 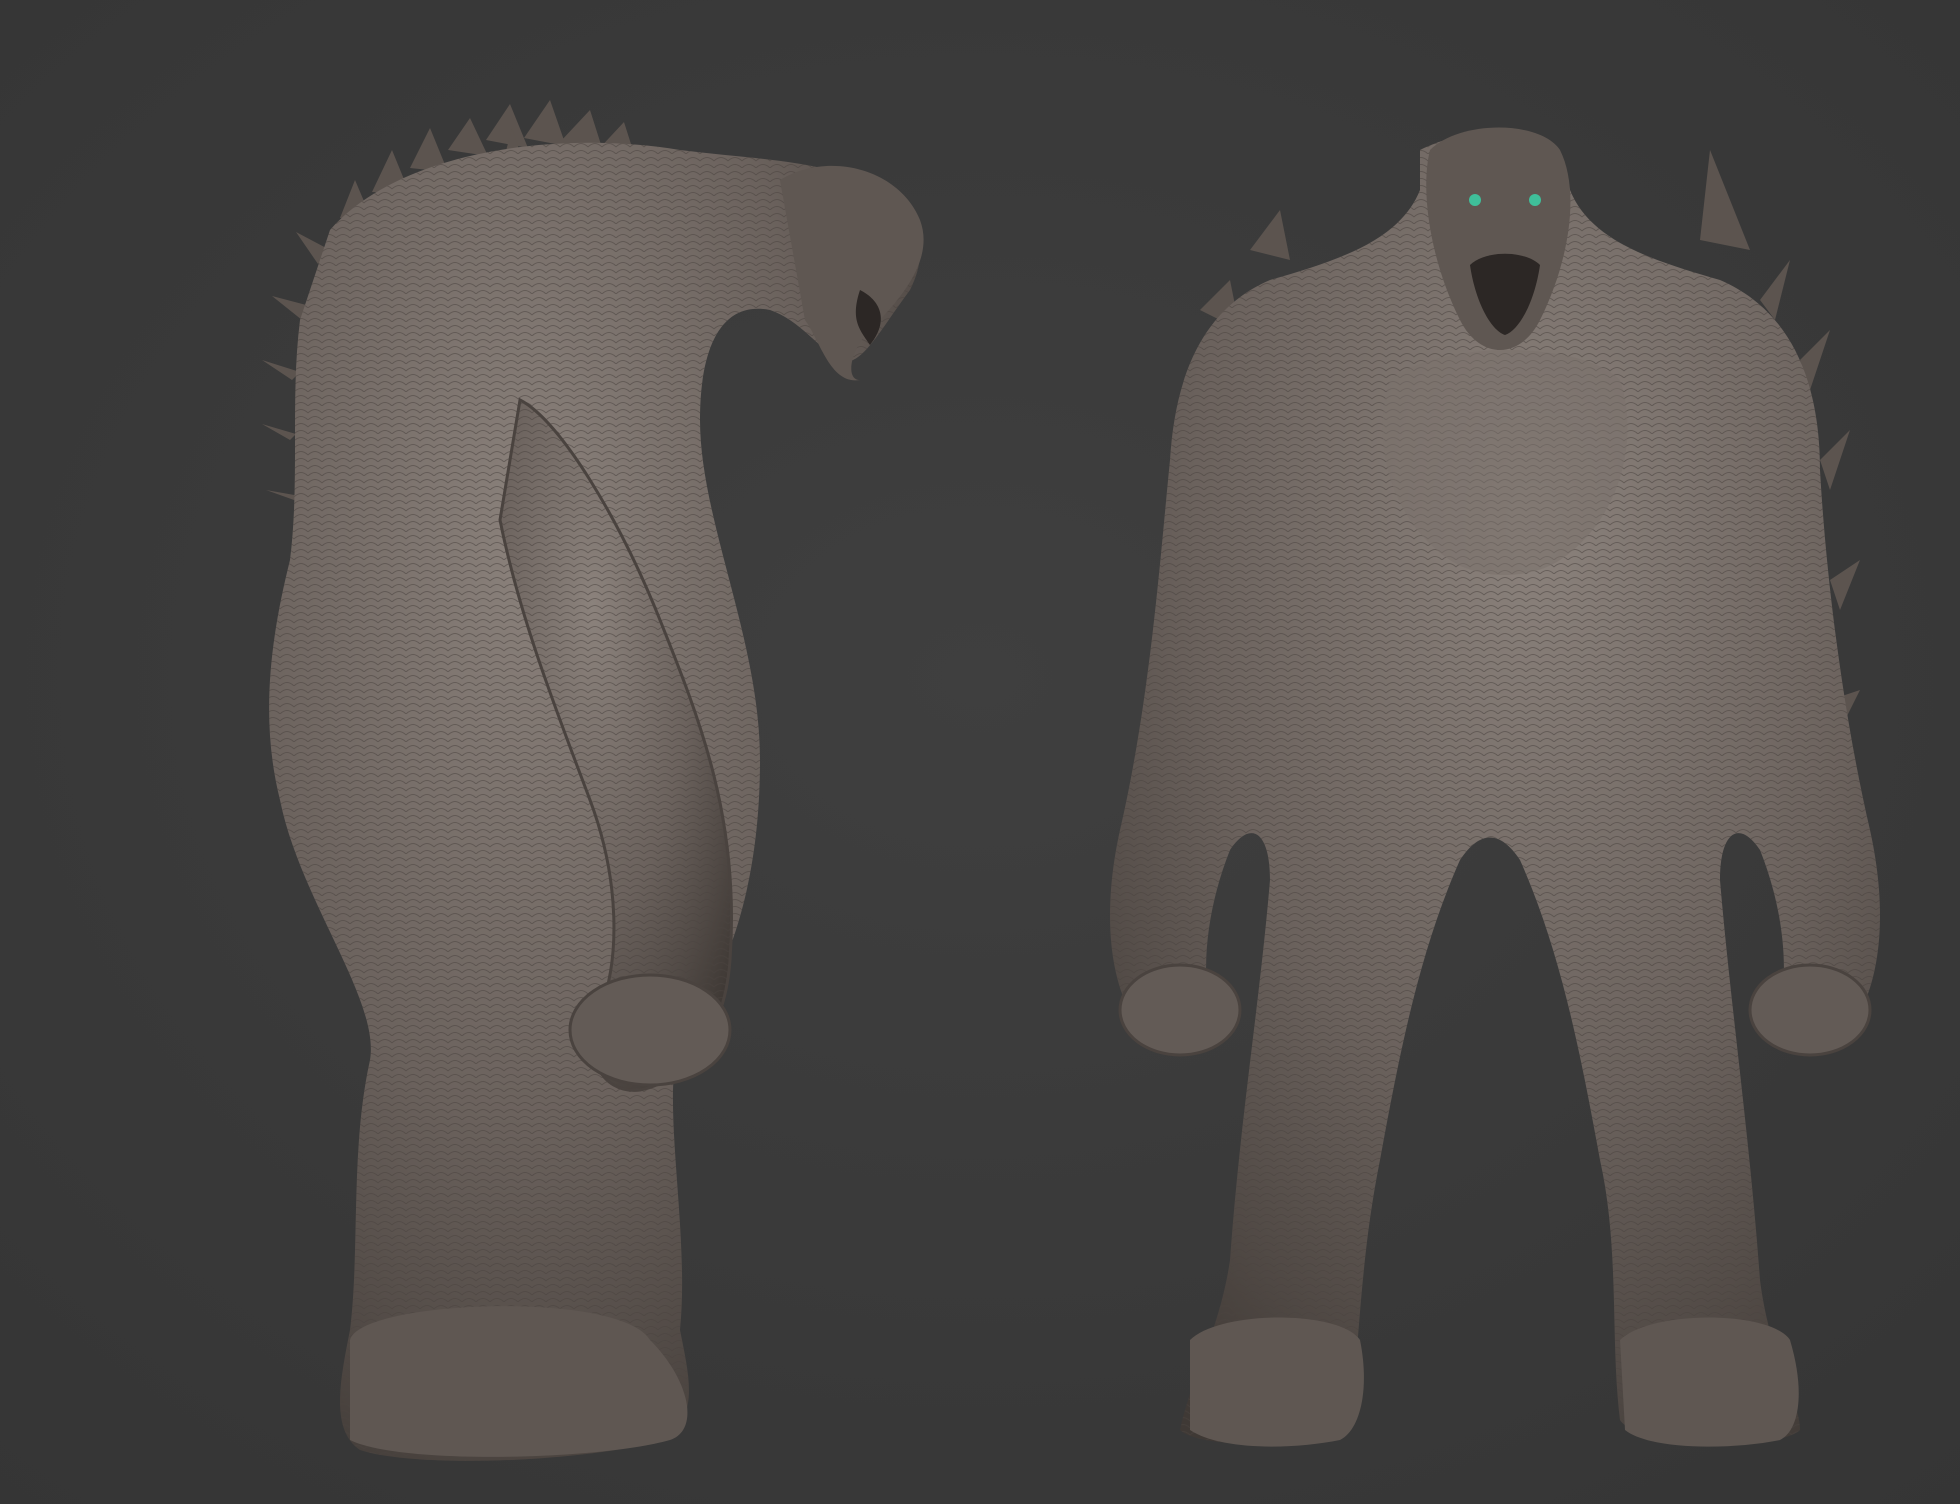 What do you see at coordinates (1709, 1382) in the screenshot?
I see `front-right-foot` at bounding box center [1709, 1382].